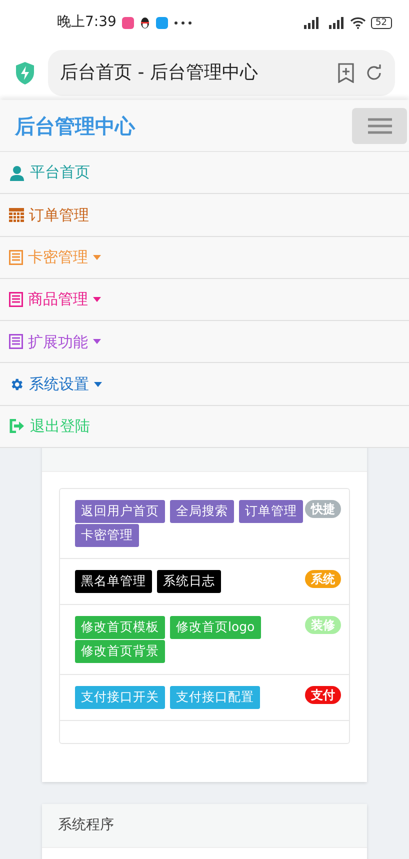  I want to click on wifi-icon, so click(358, 22).